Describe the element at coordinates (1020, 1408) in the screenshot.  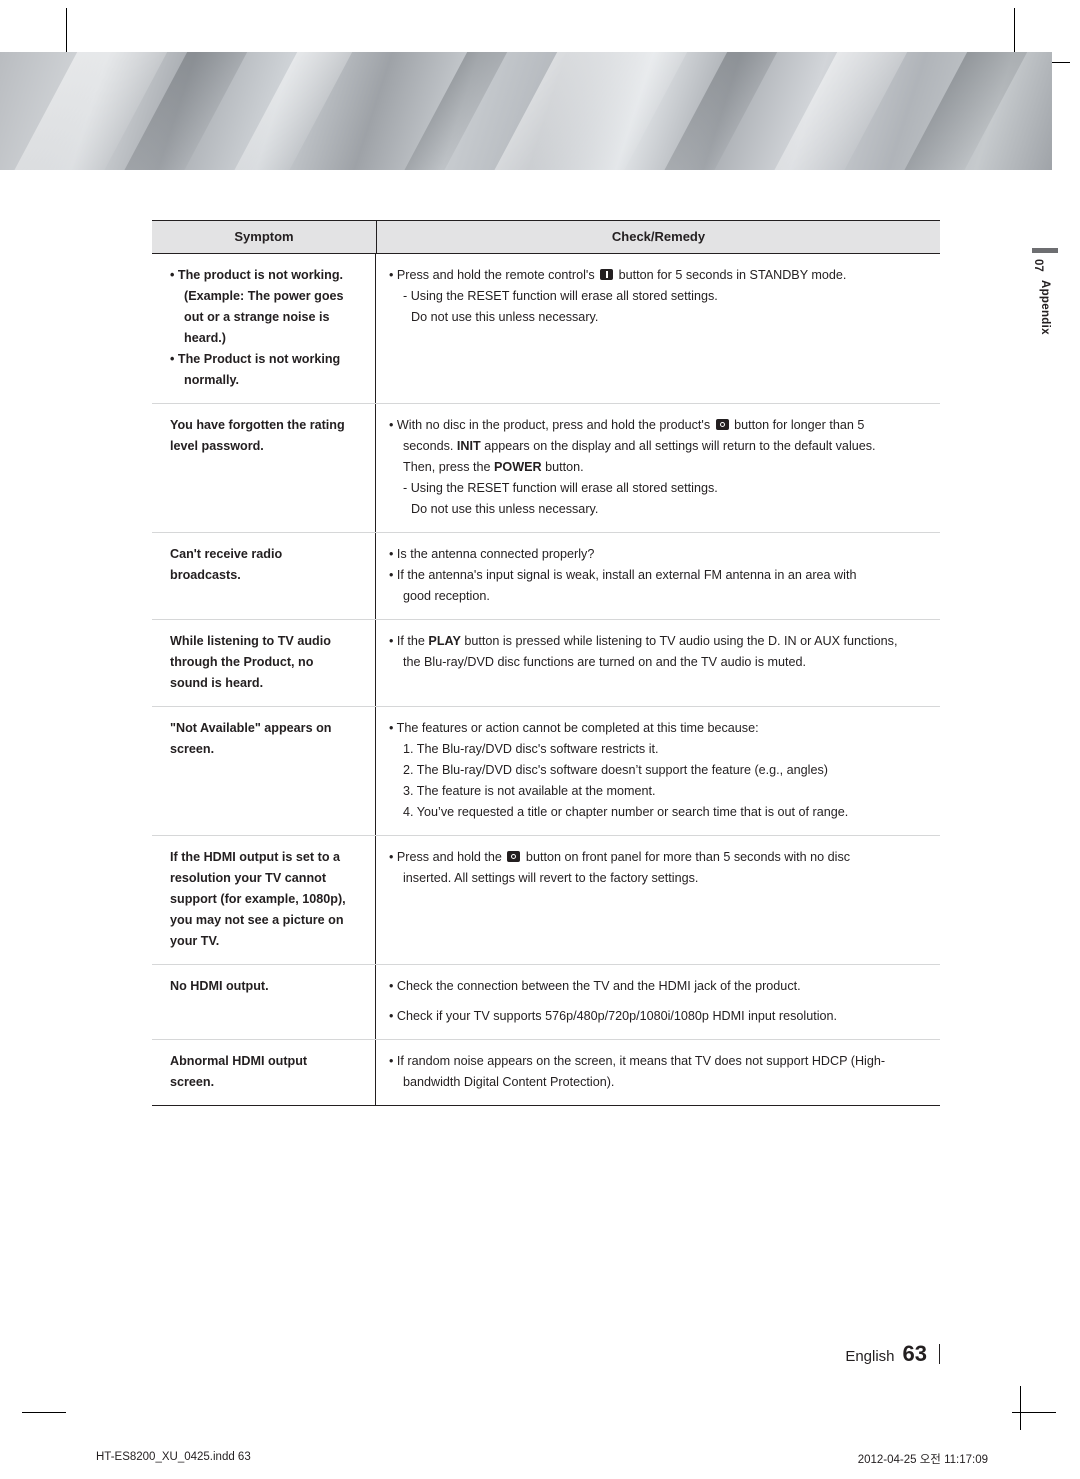
I see `crop-mark-bottom-right-vertical` at that location.